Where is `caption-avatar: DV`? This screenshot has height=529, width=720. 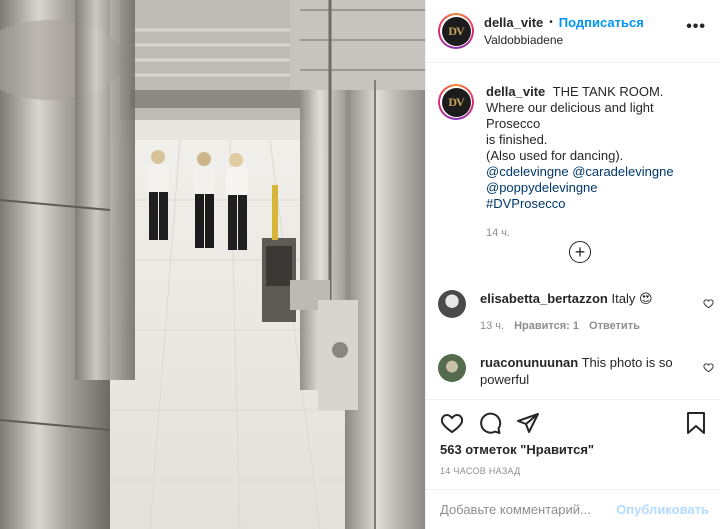 caption-avatar: DV is located at coordinates (456, 102).